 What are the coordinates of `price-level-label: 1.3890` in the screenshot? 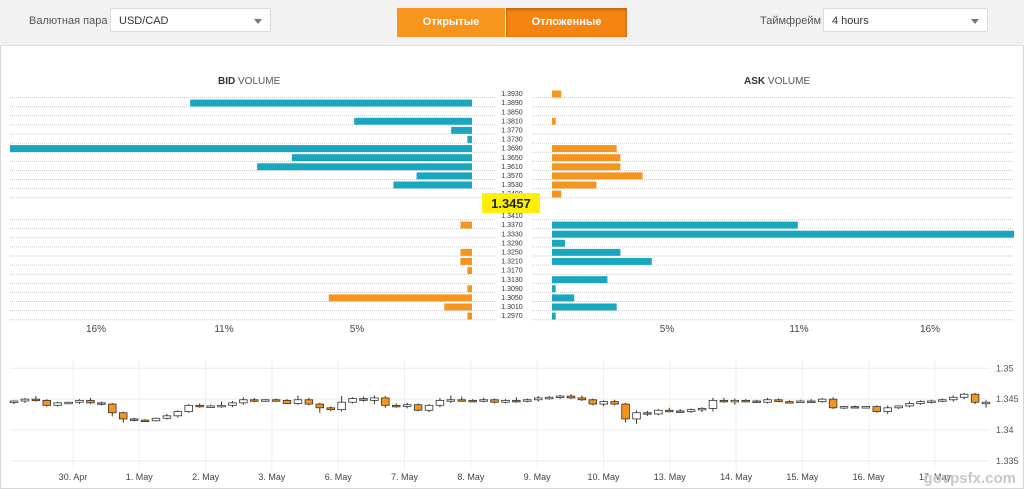 It's located at (512, 103).